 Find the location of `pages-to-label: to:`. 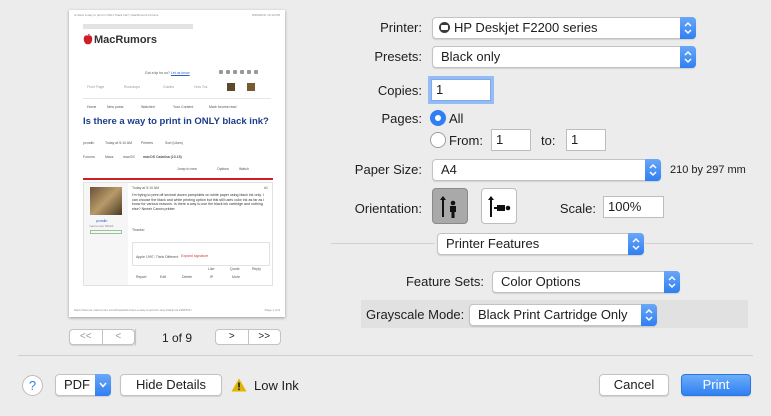

pages-to-label: to: is located at coordinates (548, 140).